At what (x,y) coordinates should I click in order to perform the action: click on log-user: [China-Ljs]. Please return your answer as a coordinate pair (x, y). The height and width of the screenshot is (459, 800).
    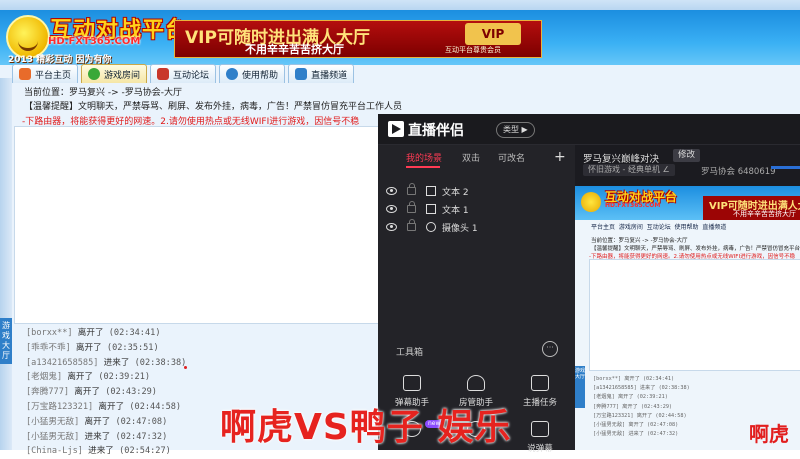
    Looking at the image, I should click on (54, 451).